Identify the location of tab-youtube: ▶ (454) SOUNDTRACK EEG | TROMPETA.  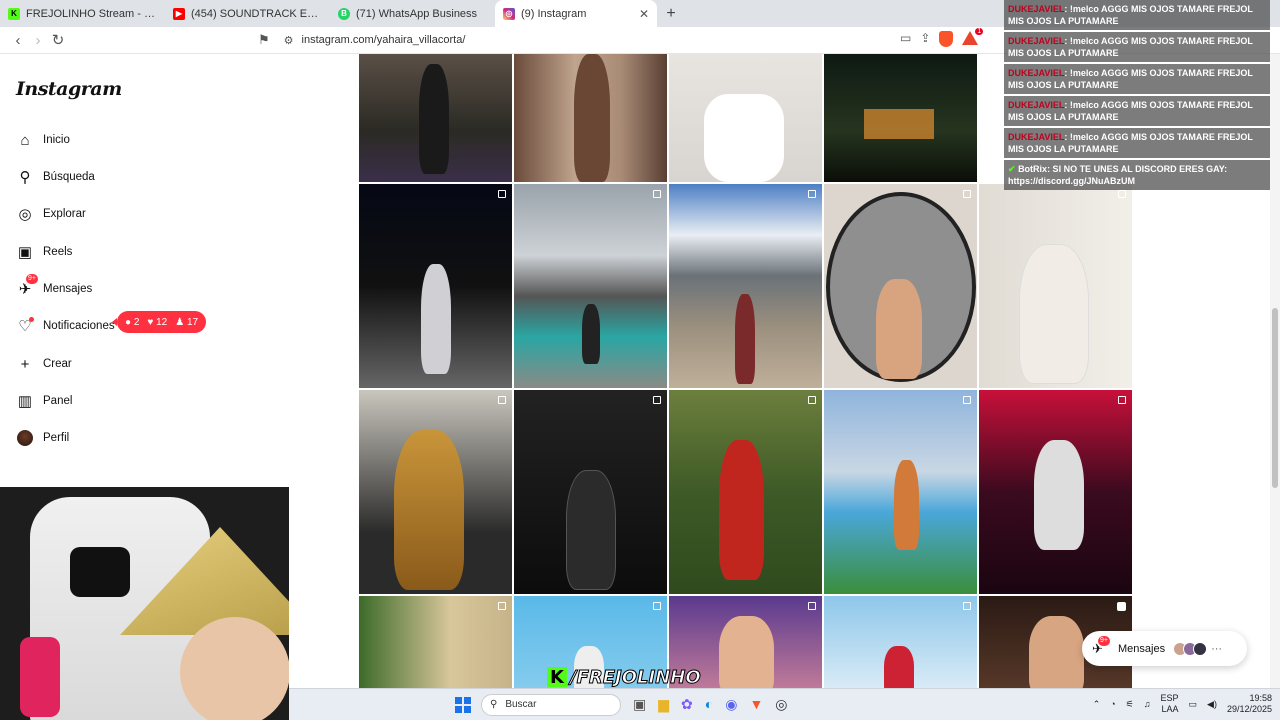
(247, 13).